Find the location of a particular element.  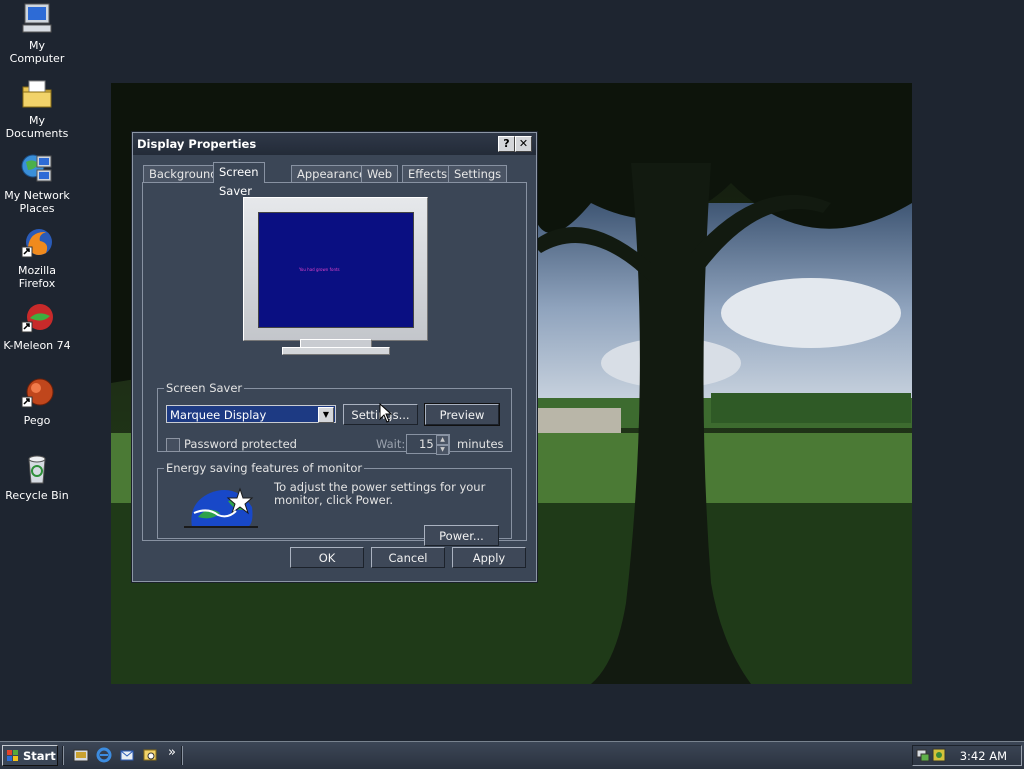

preview-screen: You had grown fonts is located at coordinates (336, 270).